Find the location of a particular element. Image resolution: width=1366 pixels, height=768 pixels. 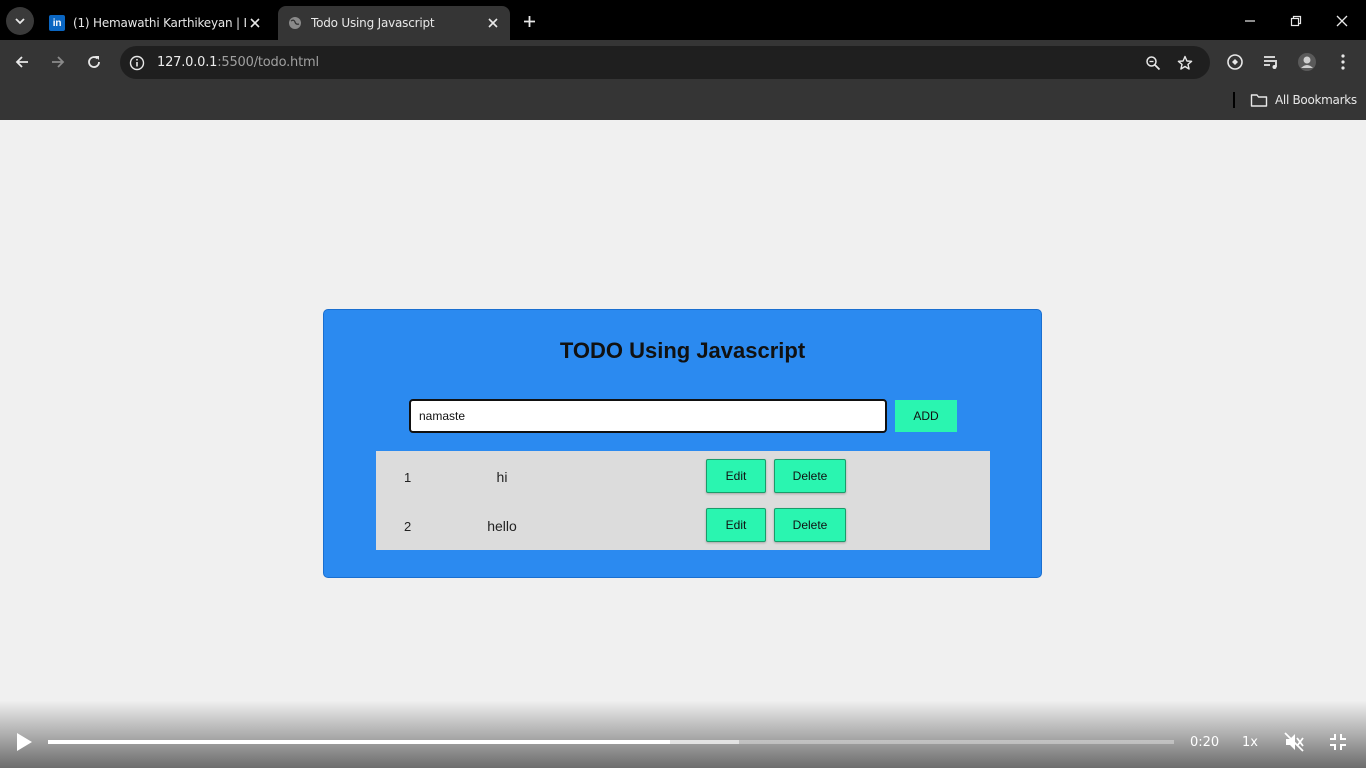

folder-icon is located at coordinates (1259, 100).